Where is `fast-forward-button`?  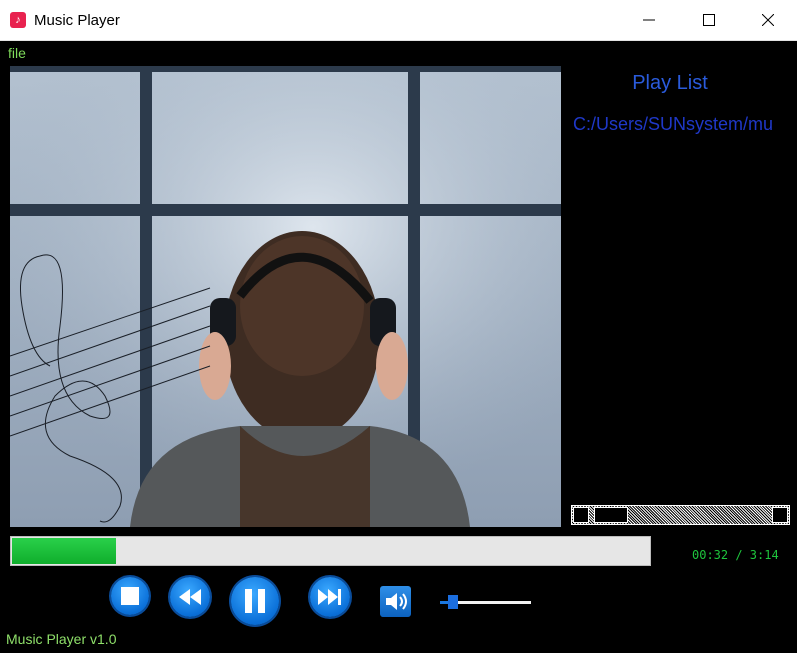 fast-forward-button is located at coordinates (330, 597).